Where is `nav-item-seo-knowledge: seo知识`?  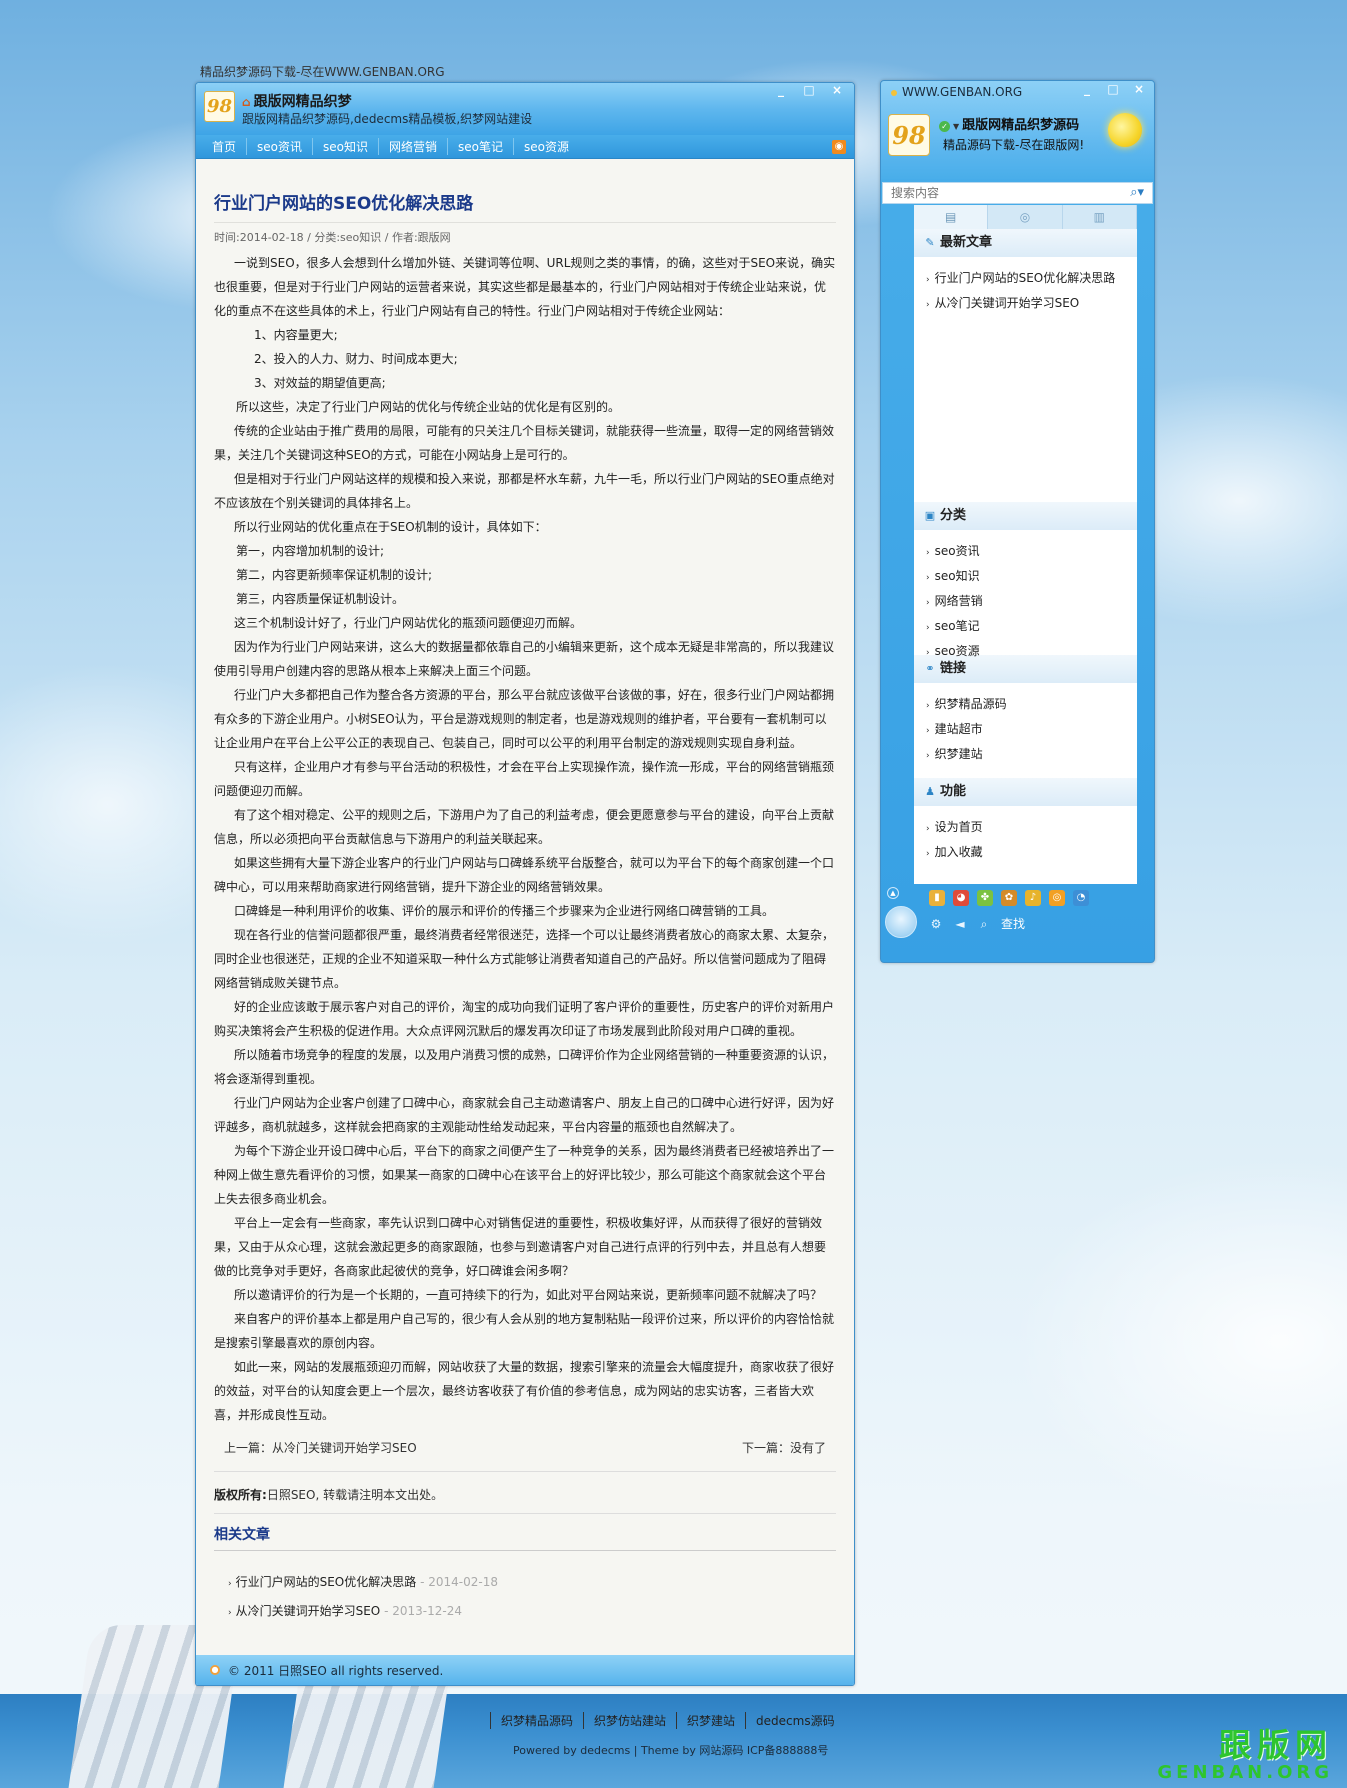
nav-item-seo-knowledge: seo知识 is located at coordinates (345, 146).